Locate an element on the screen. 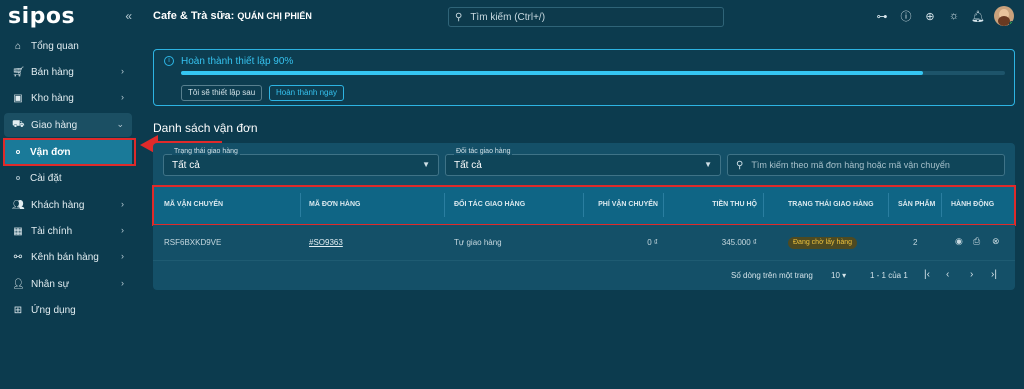 Image resolution: width=1024 pixels, height=389 pixels. printer-icon: ⎙ is located at coordinates (976, 241).